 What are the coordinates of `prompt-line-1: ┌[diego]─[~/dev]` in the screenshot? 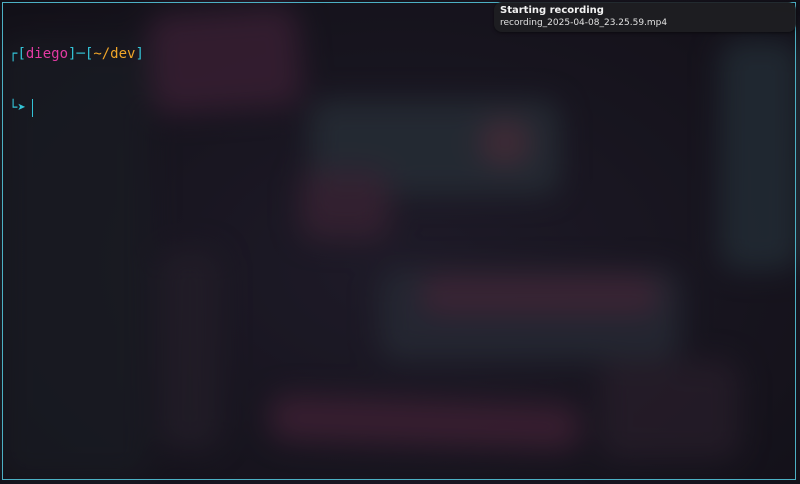 It's located at (76, 54).